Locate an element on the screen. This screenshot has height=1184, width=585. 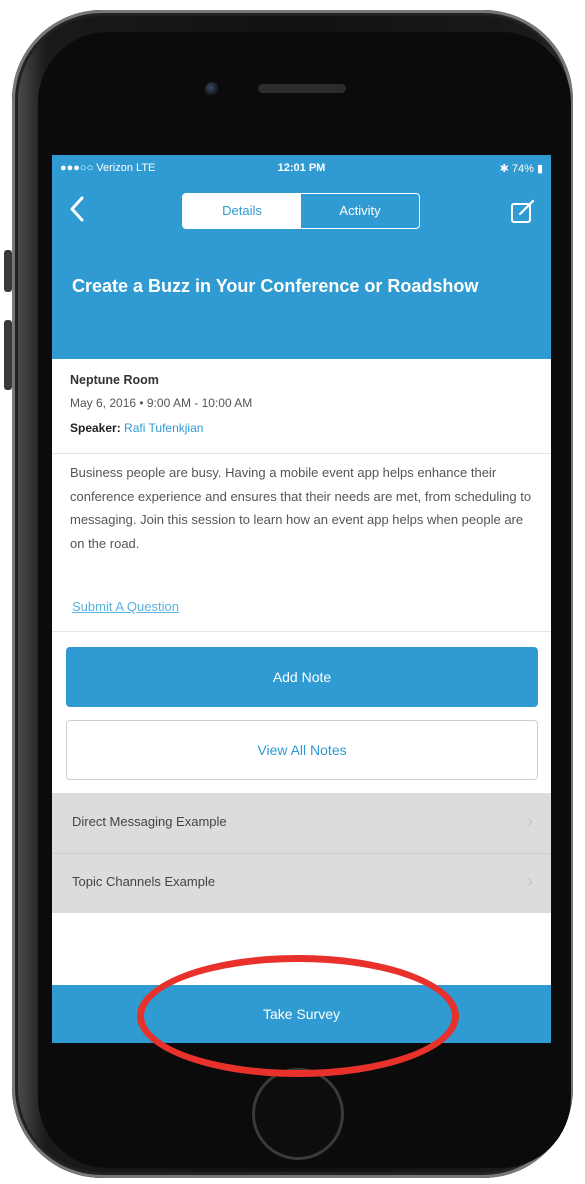
battery-percent: 74% is located at coordinates (522, 169).